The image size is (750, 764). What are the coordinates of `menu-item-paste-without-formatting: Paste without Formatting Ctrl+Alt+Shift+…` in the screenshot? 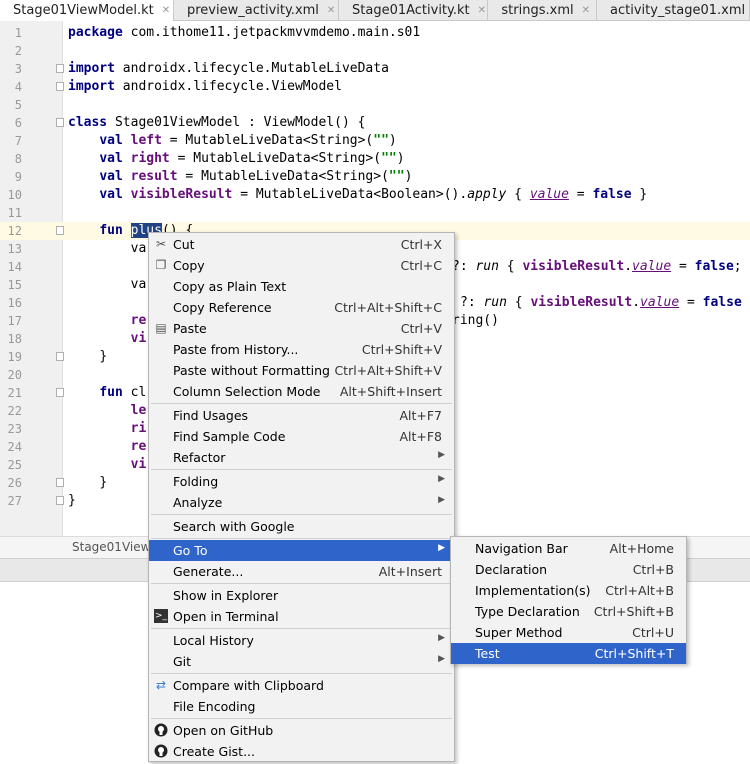 It's located at (301, 370).